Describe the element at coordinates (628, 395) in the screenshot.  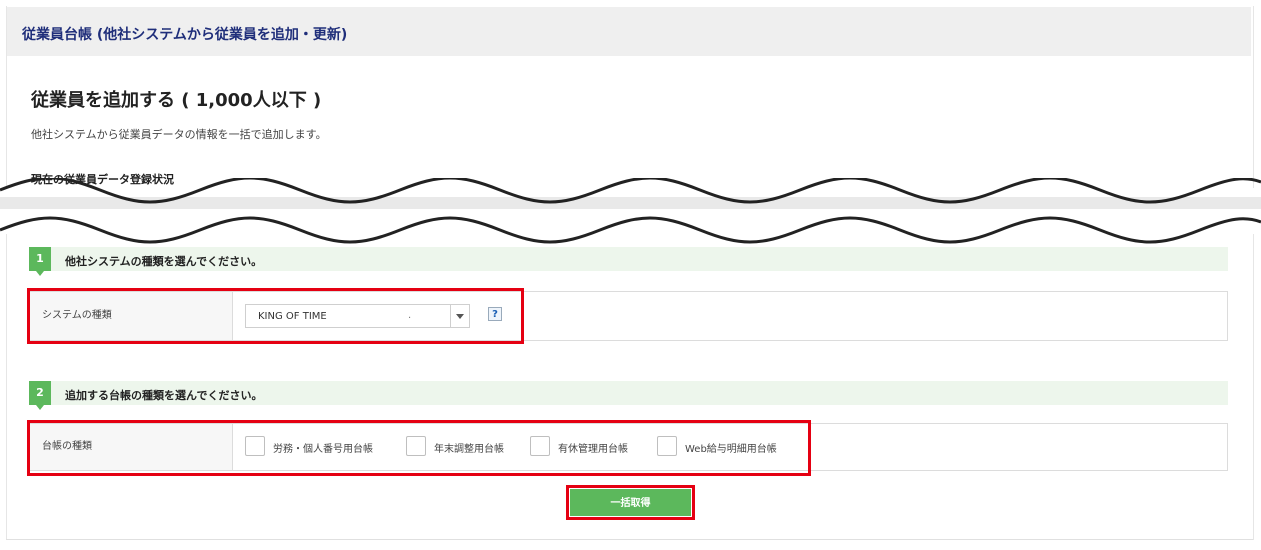
I see `step2-bar: 2 追加する台帳の種類を選んでください。` at that location.